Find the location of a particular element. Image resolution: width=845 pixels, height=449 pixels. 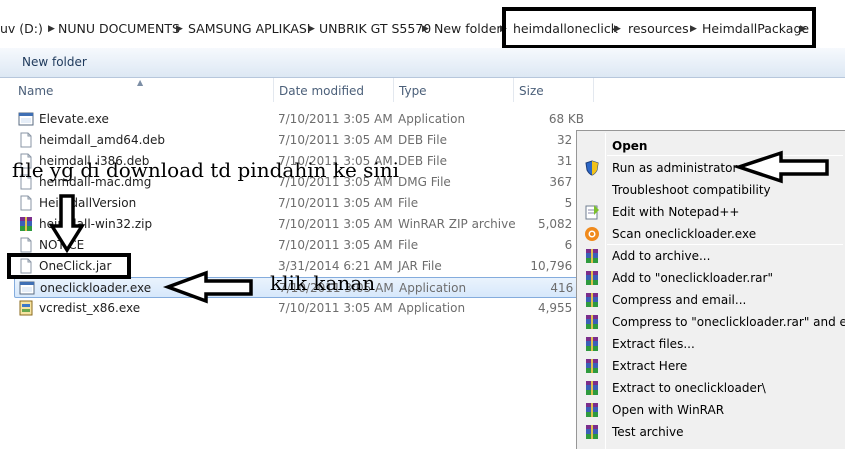

menu-item-extract-to-oneclickloader: Extract to oneclickloader\ is located at coordinates (712, 388).